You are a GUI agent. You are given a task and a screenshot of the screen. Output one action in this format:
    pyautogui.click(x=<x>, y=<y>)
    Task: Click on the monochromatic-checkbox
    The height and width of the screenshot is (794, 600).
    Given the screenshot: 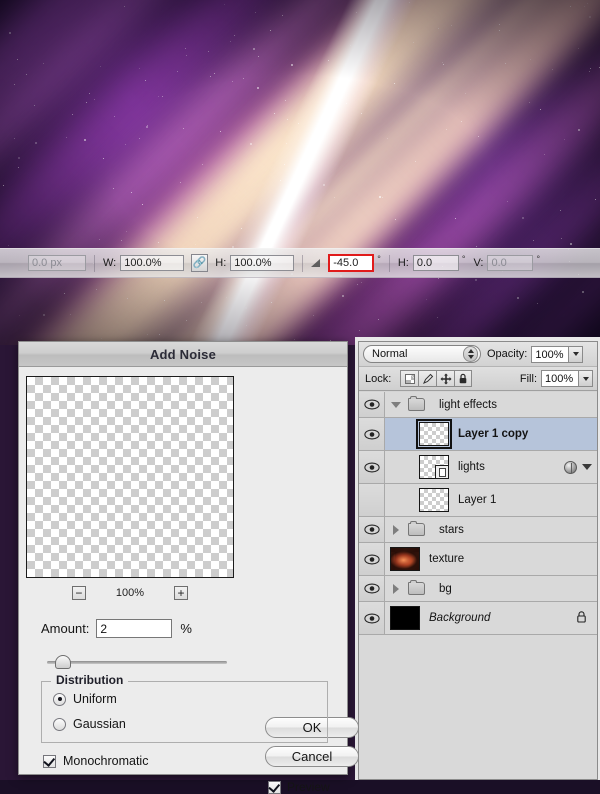 What is the action you would take?
    pyautogui.click(x=49, y=761)
    